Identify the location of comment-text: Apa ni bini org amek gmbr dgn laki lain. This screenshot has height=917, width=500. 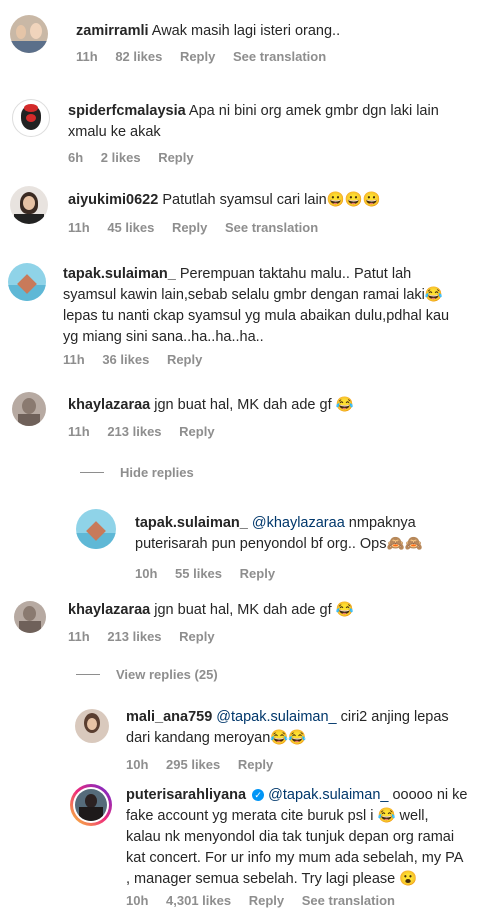
(313, 111).